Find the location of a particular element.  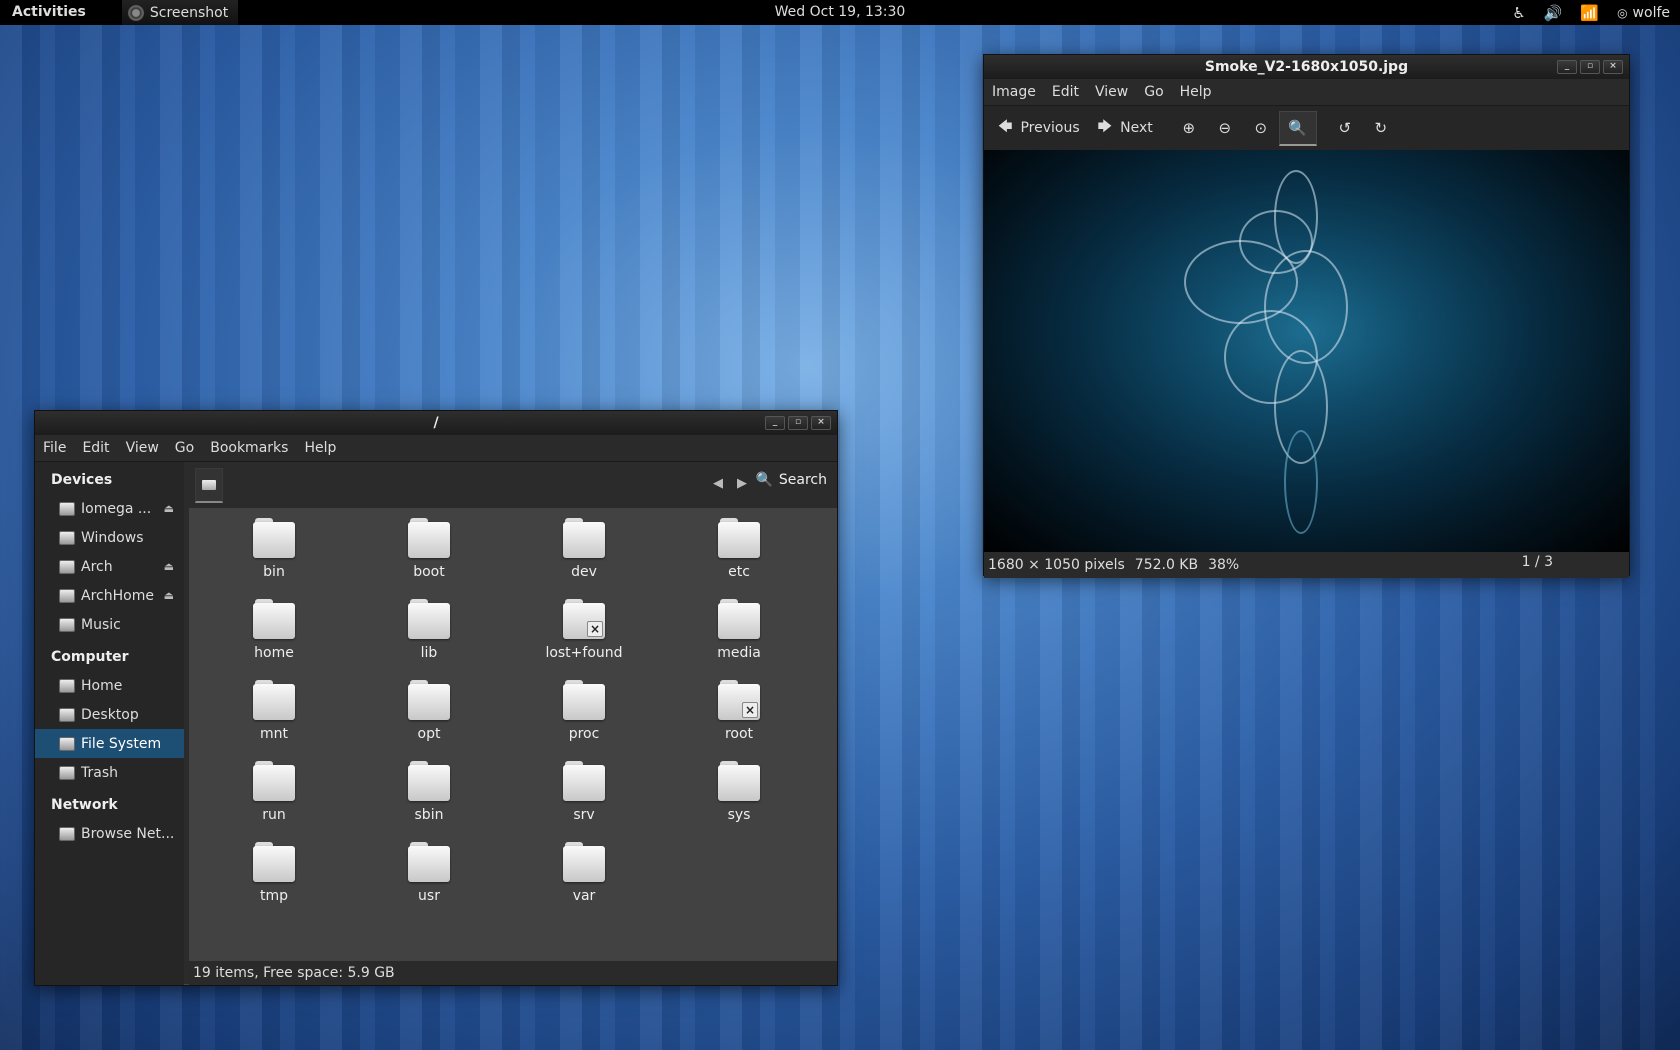

folder-item: var is located at coordinates (584, 873).